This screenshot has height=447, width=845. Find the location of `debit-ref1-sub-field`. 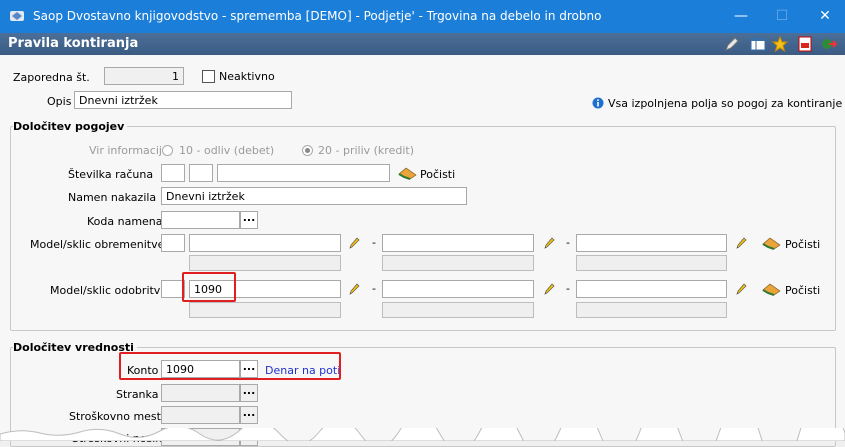

debit-ref1-sub-field is located at coordinates (265, 263).